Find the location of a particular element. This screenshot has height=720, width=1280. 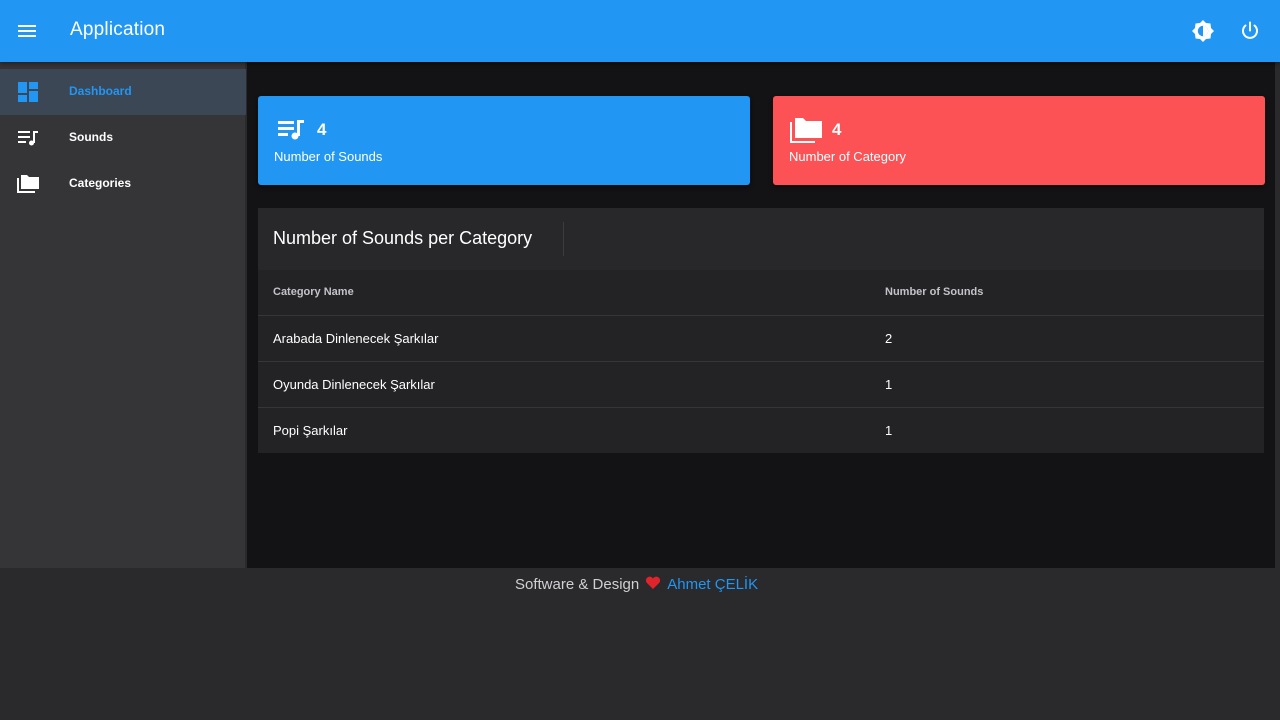

dashboard-icon is located at coordinates (28, 92).